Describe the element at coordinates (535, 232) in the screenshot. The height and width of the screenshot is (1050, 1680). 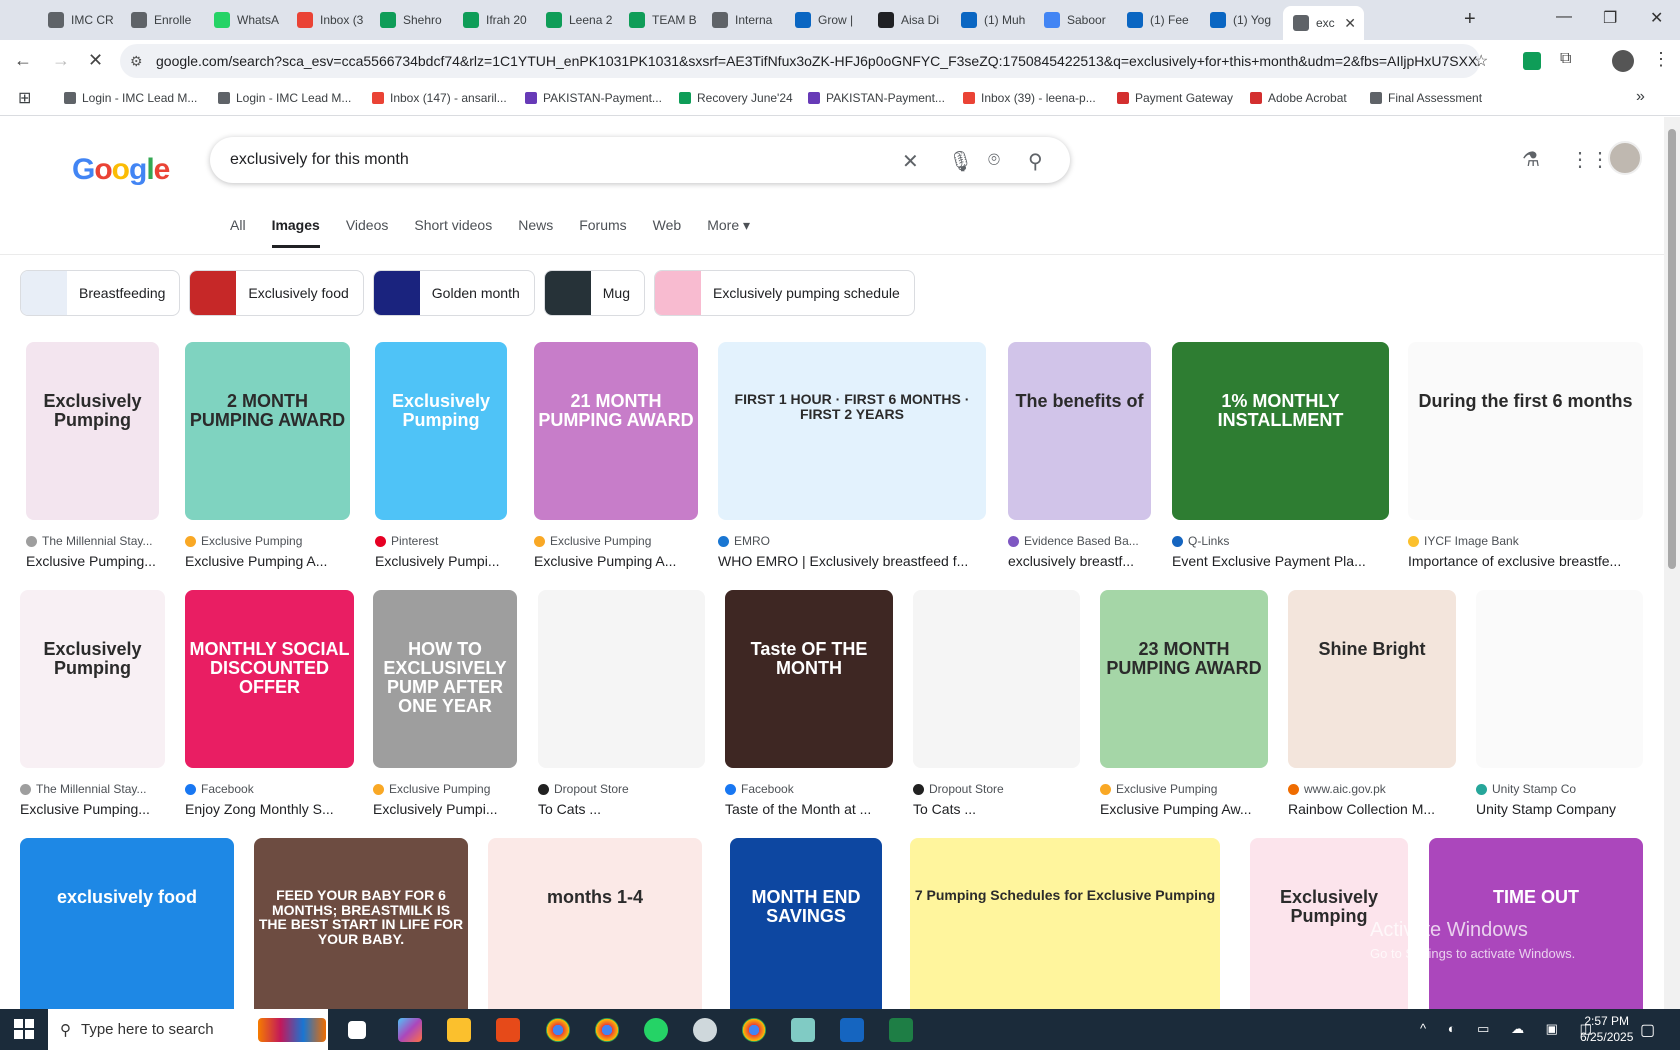
I see `search-tab: News` at that location.